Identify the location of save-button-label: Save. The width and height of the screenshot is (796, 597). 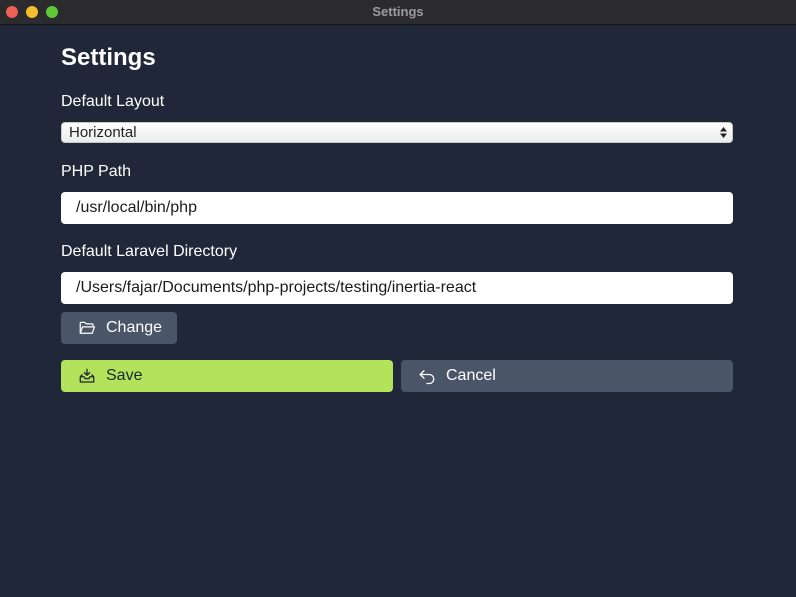
(124, 375).